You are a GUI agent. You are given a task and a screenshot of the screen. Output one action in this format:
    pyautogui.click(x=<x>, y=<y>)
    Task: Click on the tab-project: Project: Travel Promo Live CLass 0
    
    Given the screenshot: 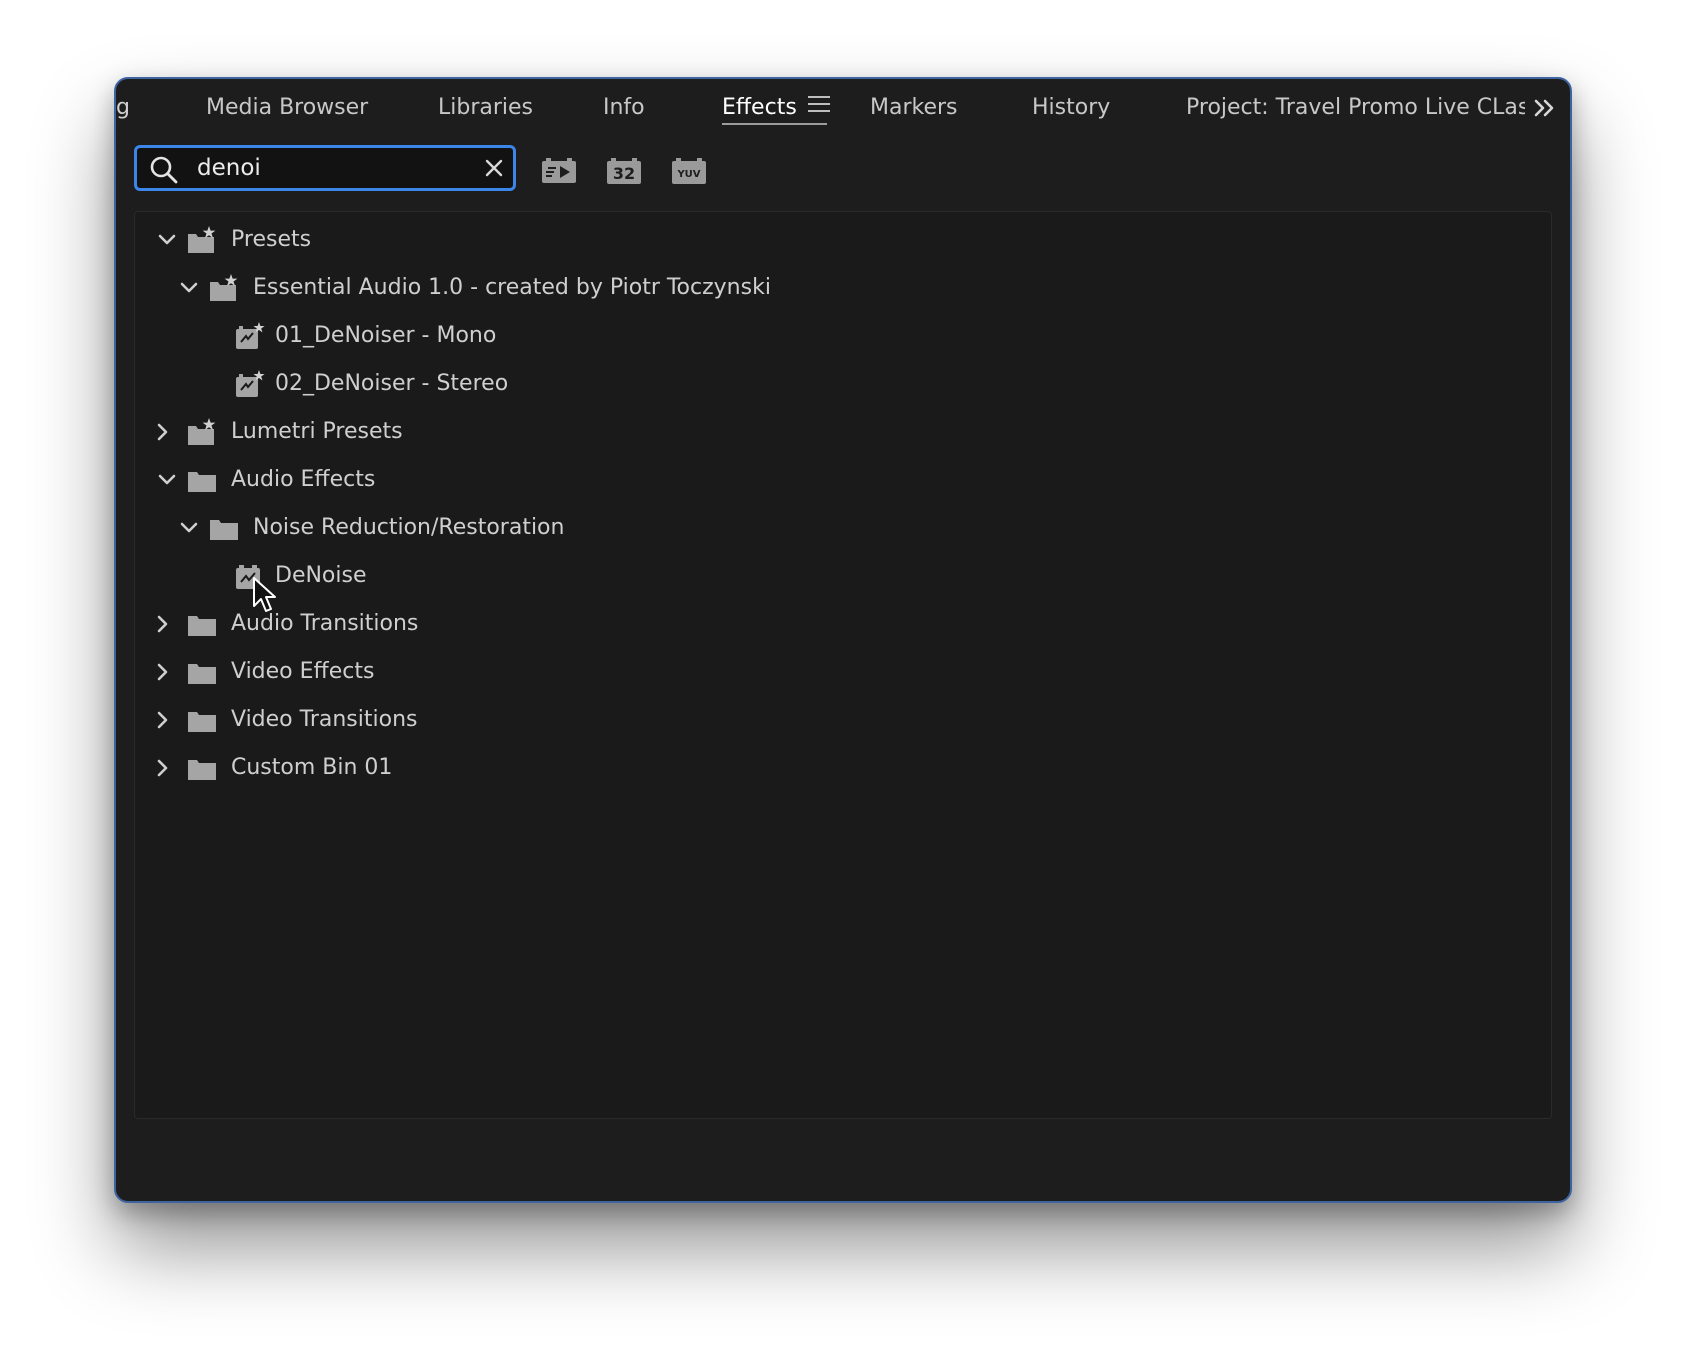 What is the action you would take?
    pyautogui.click(x=1355, y=108)
    